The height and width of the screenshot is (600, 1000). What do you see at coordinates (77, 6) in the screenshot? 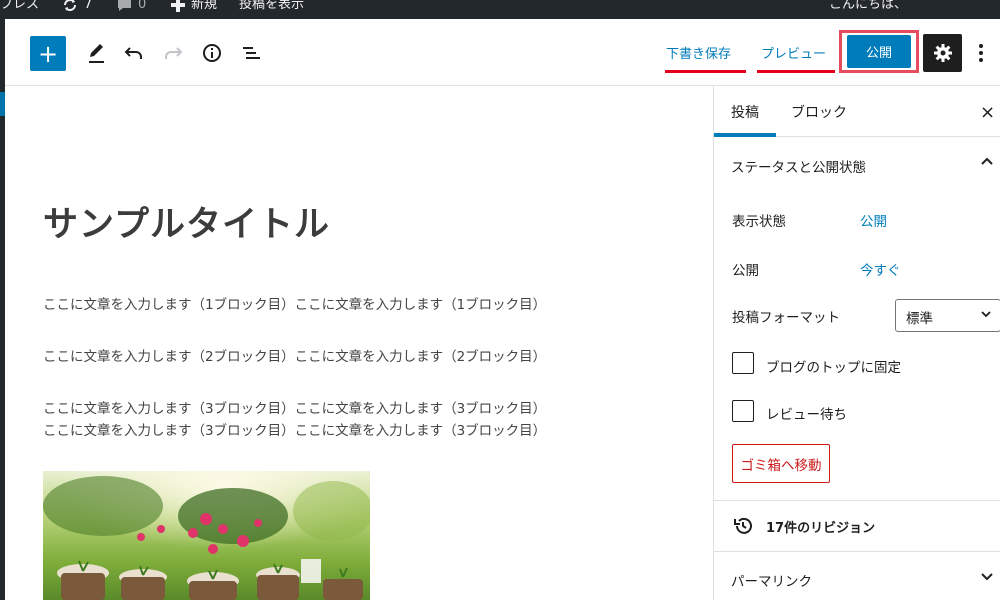
I see `admin-bar-updates: 7` at bounding box center [77, 6].